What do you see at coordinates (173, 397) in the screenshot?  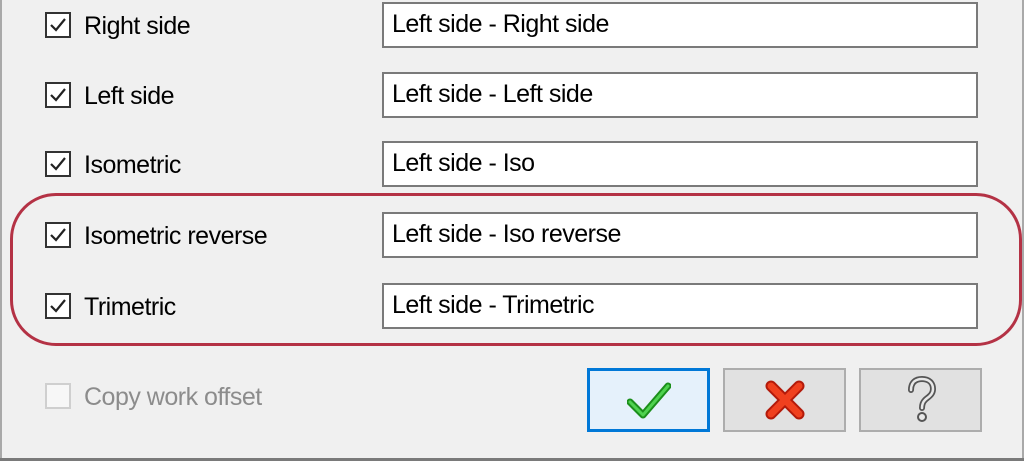 I see `copy-work-offset-label: Copy work offset` at bounding box center [173, 397].